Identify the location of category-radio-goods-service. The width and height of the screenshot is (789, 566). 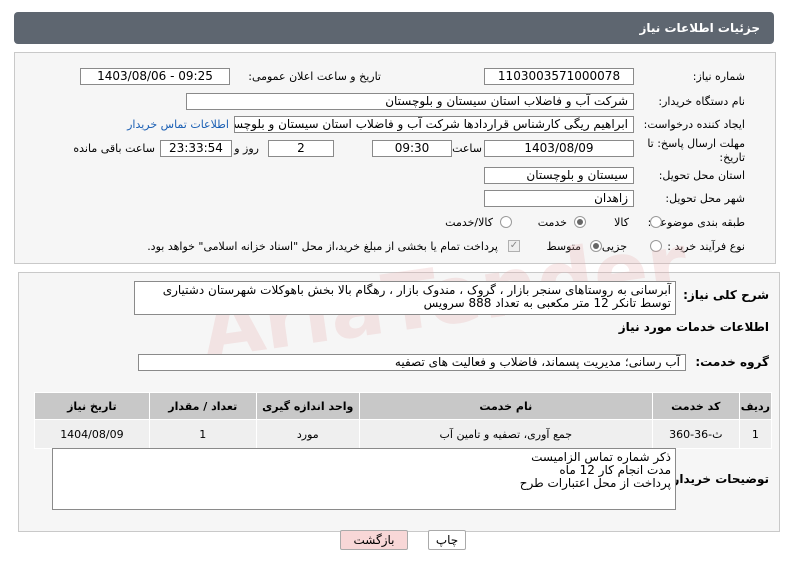
(506, 222).